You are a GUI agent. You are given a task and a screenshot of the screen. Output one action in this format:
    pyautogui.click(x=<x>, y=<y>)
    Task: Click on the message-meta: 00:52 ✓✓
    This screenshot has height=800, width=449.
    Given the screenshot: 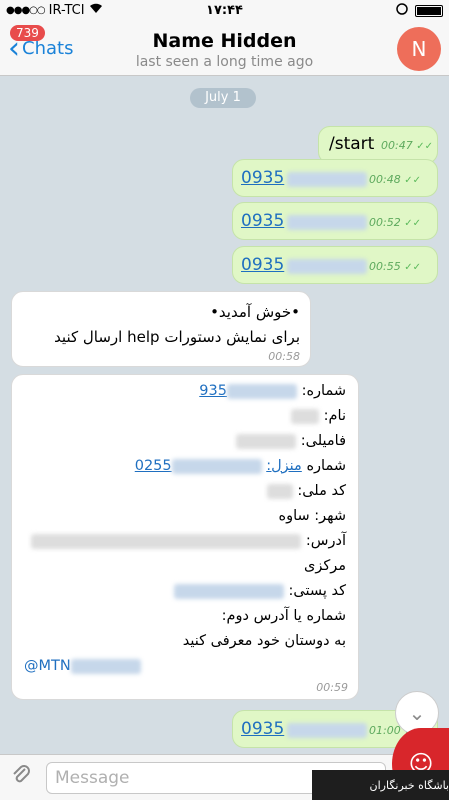 What is the action you would take?
    pyautogui.click(x=395, y=222)
    